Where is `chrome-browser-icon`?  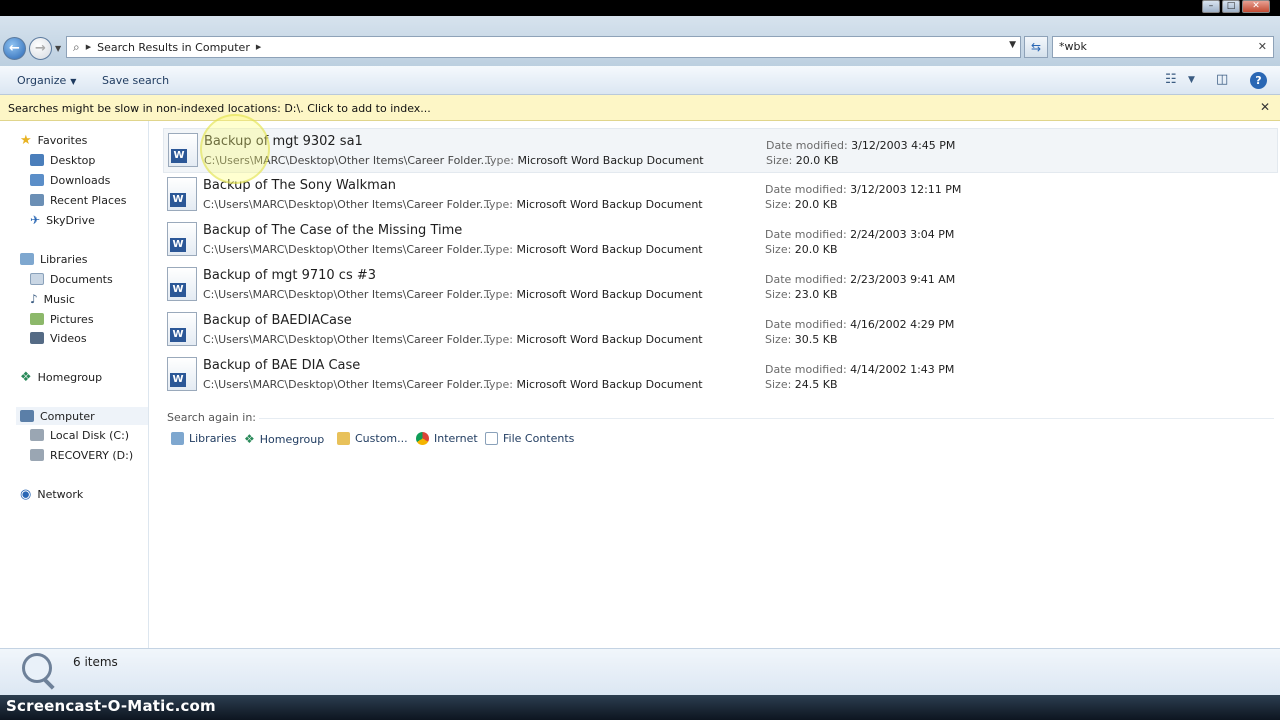 chrome-browser-icon is located at coordinates (422, 438).